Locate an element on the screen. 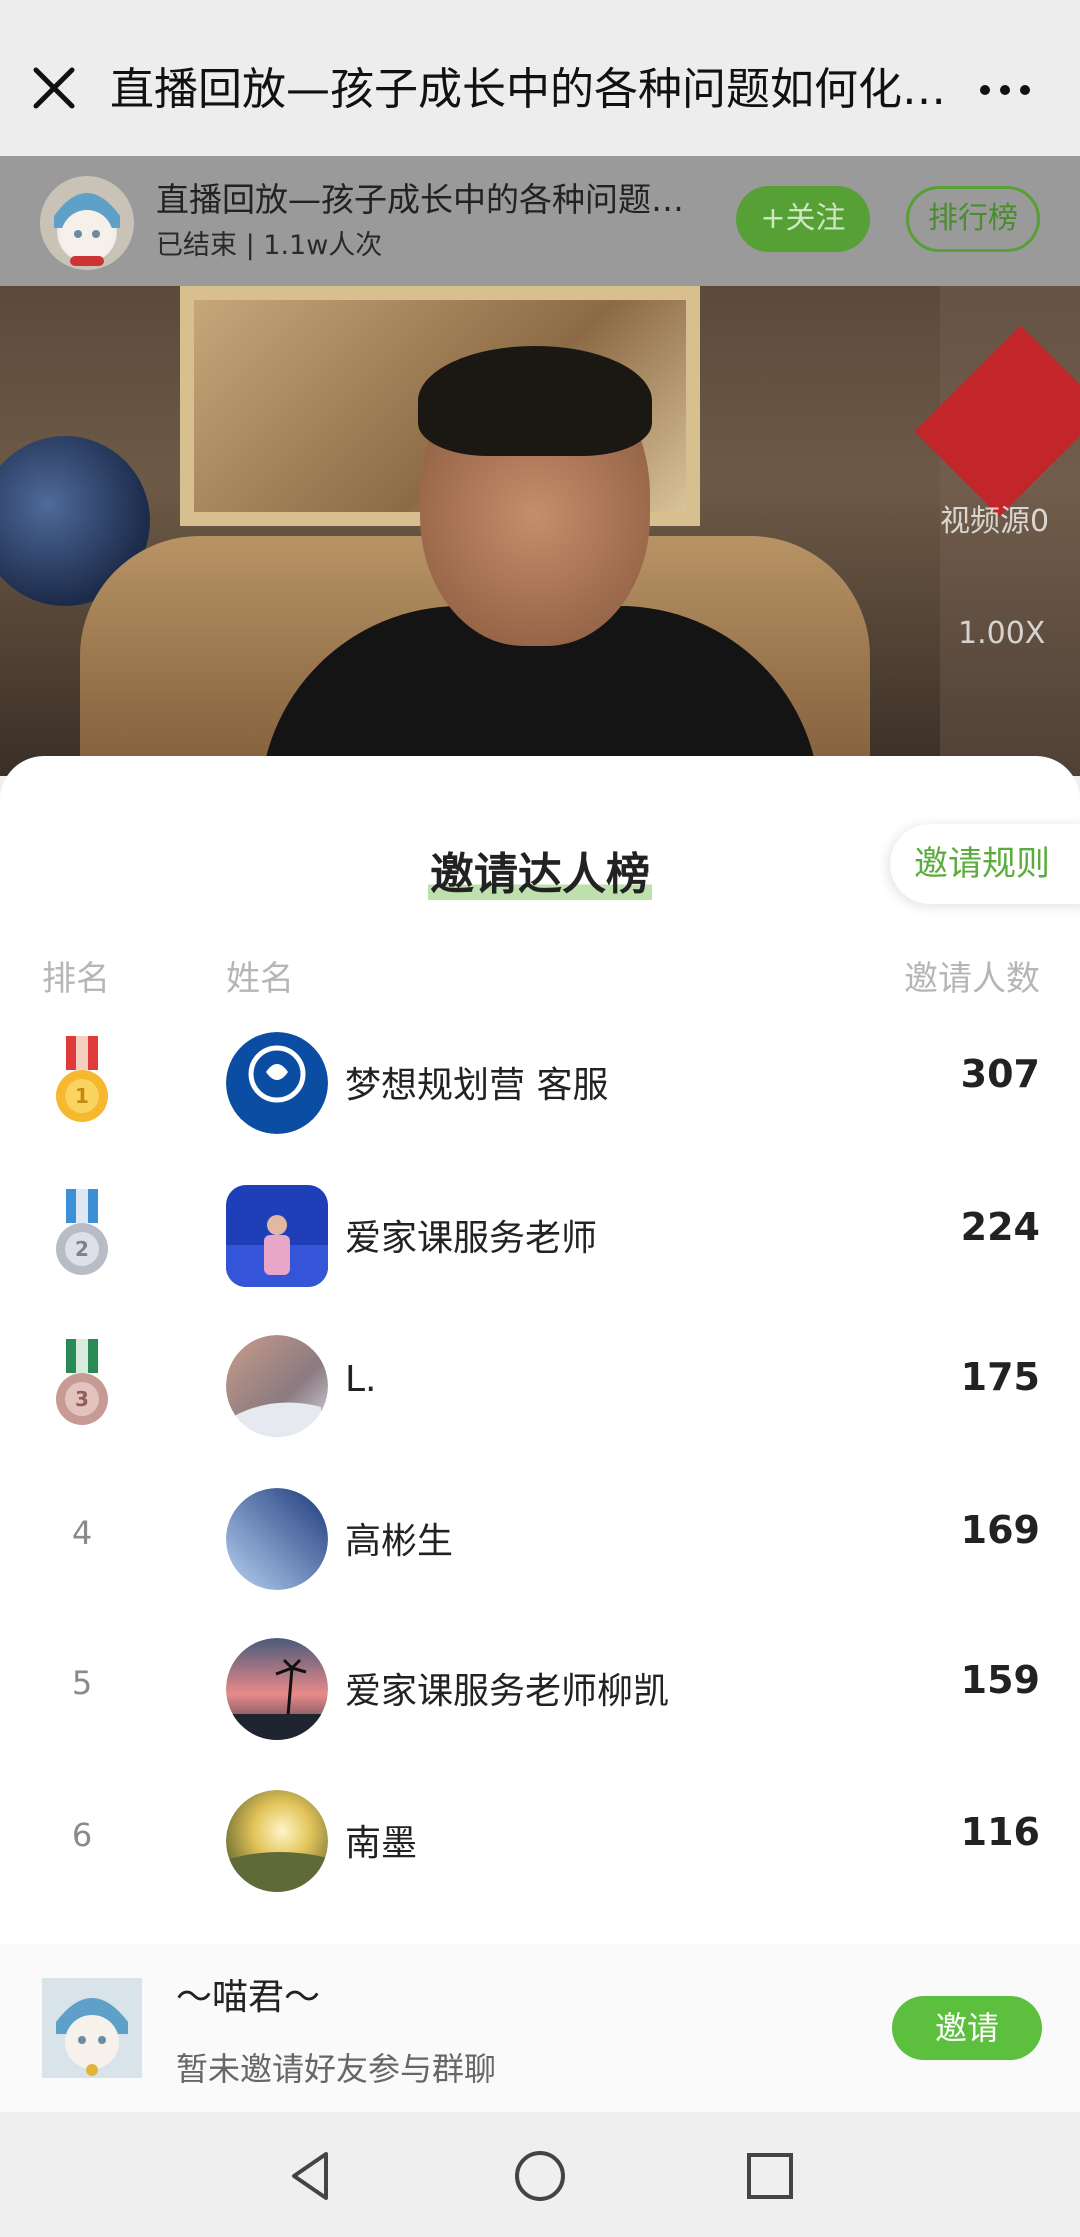 This screenshot has width=1080, height=2237. video-source-label: 视频源0 is located at coordinates (994, 518).